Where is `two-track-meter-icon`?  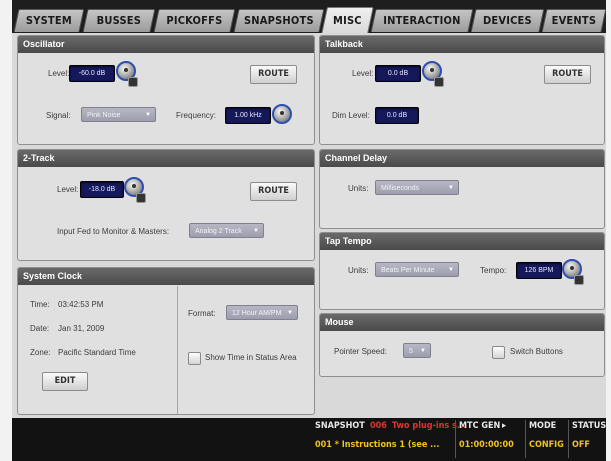
two-track-meter-icon is located at coordinates (141, 198).